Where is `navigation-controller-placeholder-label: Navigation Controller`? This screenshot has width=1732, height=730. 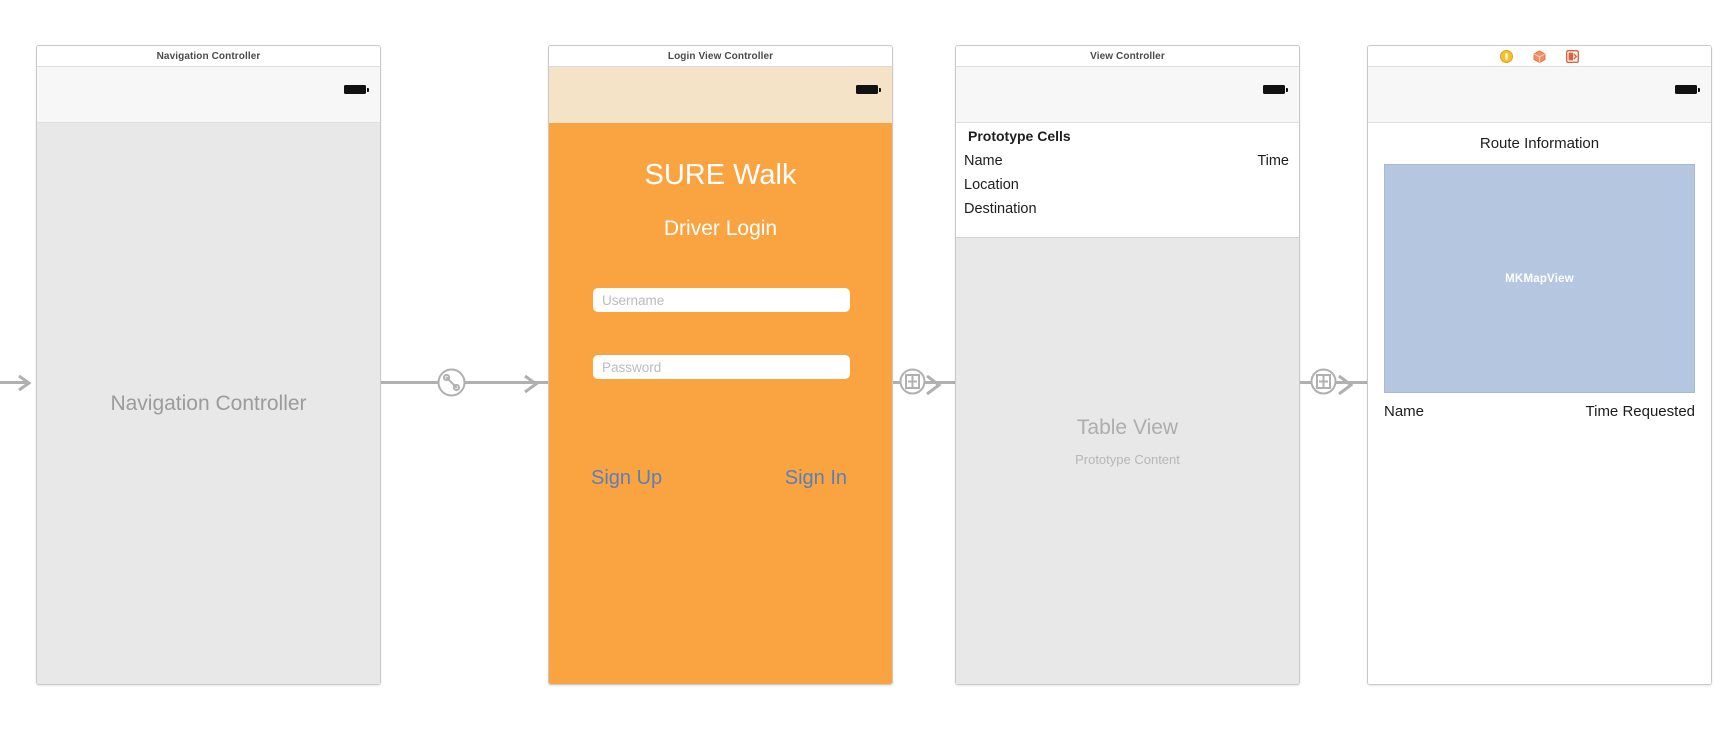
navigation-controller-placeholder-label: Navigation Controller is located at coordinates (208, 403).